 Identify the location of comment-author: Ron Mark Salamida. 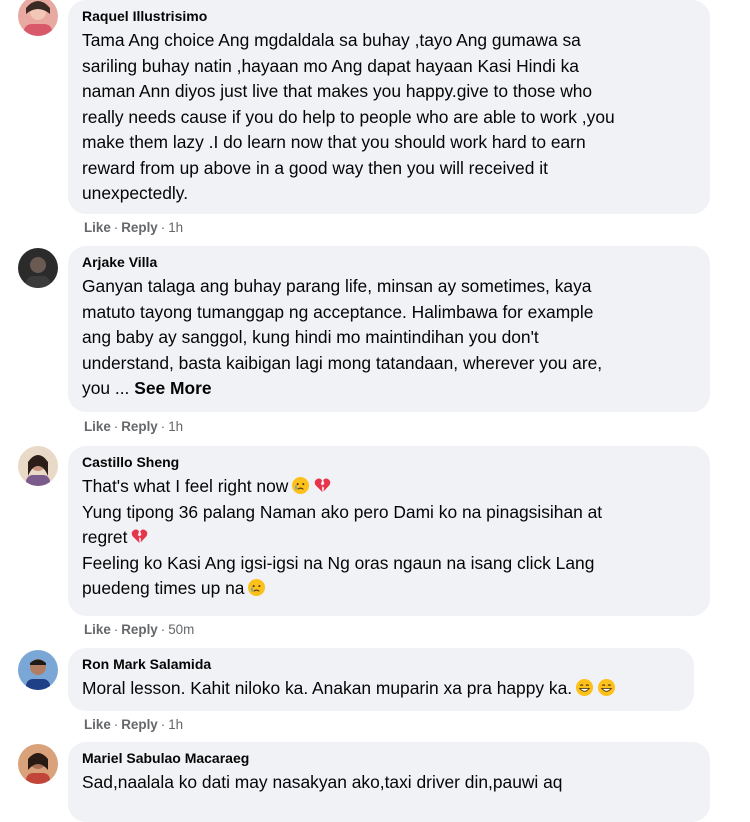
(381, 664).